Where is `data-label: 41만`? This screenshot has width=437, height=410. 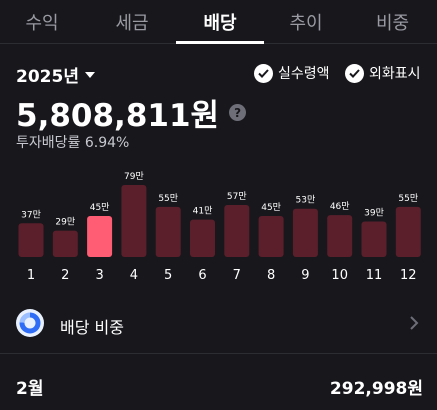
data-label: 41만 is located at coordinates (203, 211).